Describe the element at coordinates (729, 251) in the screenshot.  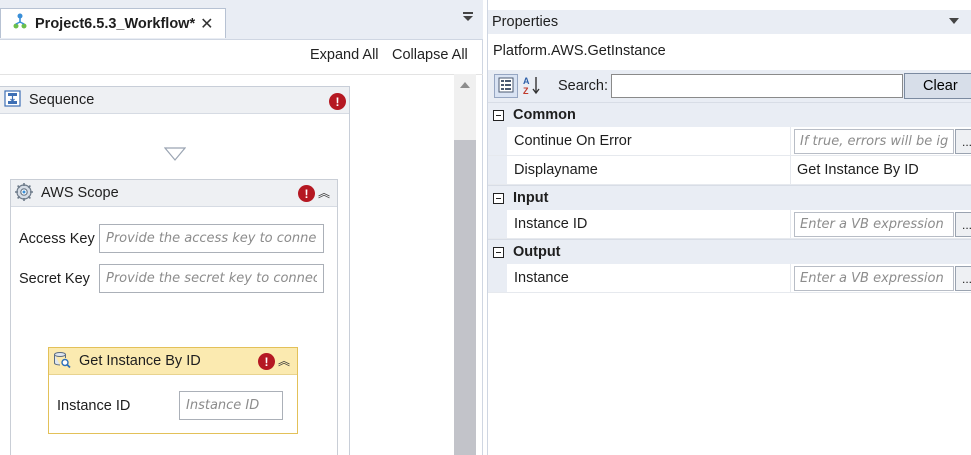
I see `category-output: Output` at that location.